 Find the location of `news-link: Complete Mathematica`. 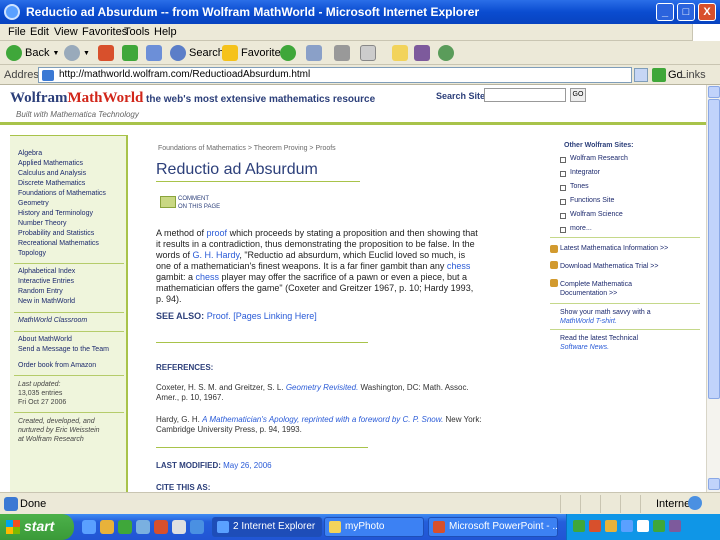

news-link: Complete Mathematica is located at coordinates (596, 284).